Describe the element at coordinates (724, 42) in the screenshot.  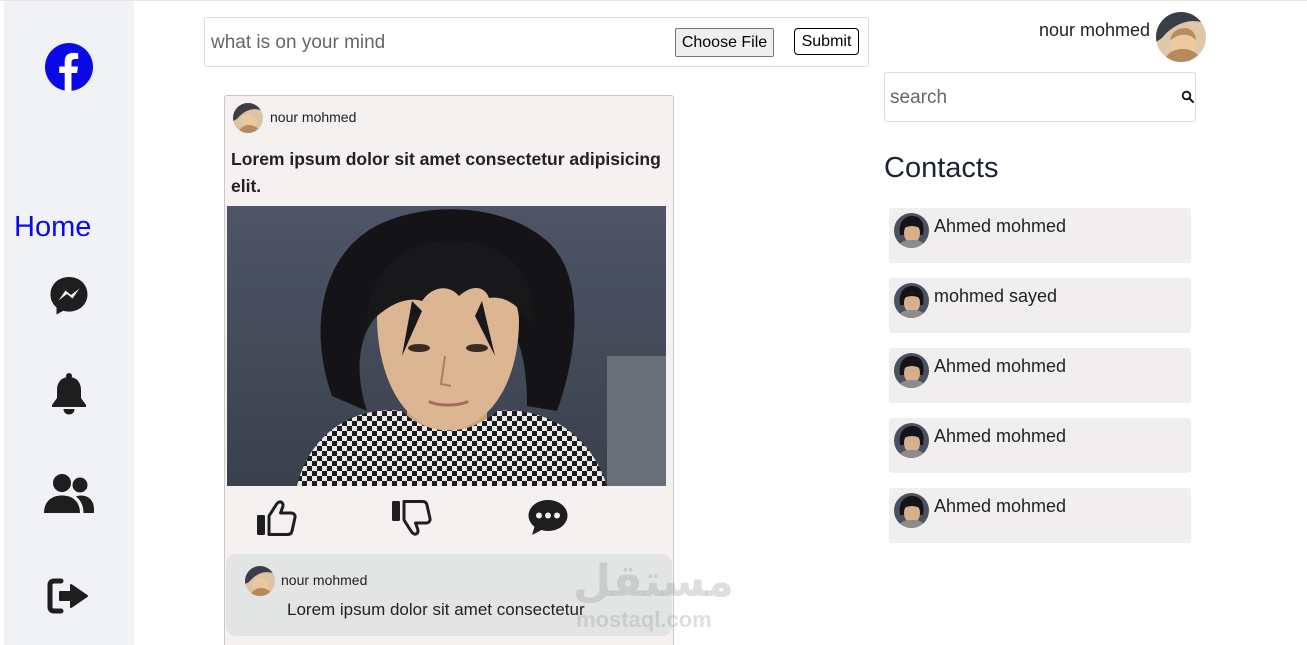
I see `choose-file-button: Choose File` at that location.